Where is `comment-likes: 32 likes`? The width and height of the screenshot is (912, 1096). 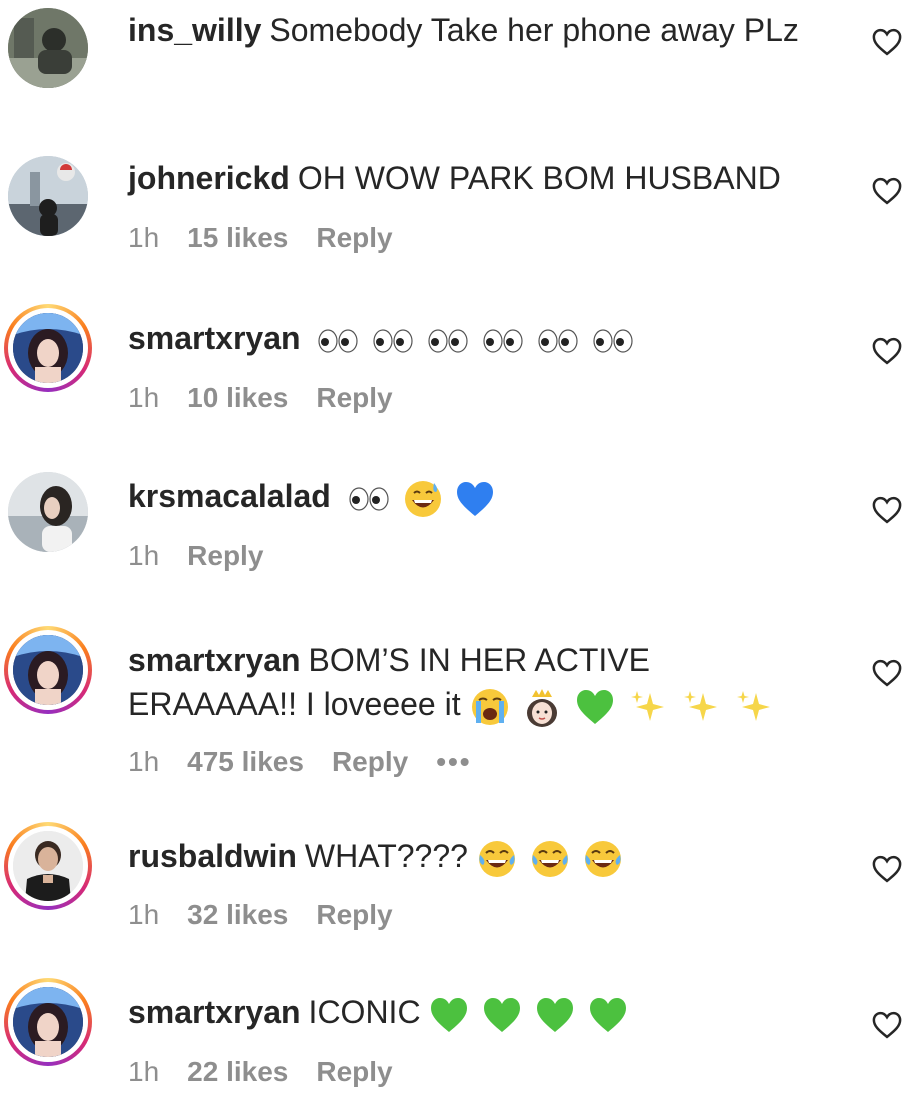 comment-likes: 32 likes is located at coordinates (237, 914).